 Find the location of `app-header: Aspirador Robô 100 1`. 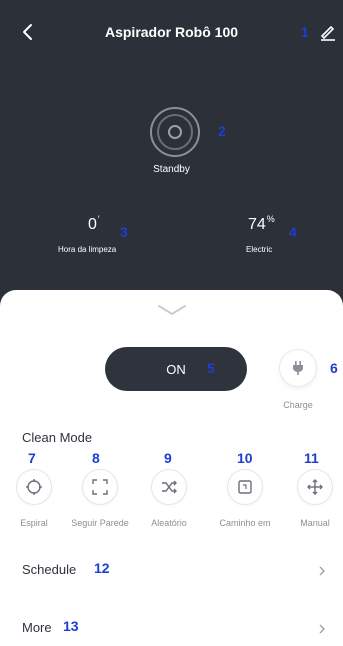

app-header: Aspirador Robô 100 1 is located at coordinates (171, 32).